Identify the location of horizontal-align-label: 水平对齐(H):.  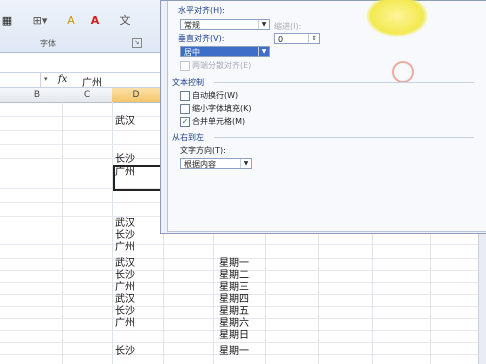
(201, 10).